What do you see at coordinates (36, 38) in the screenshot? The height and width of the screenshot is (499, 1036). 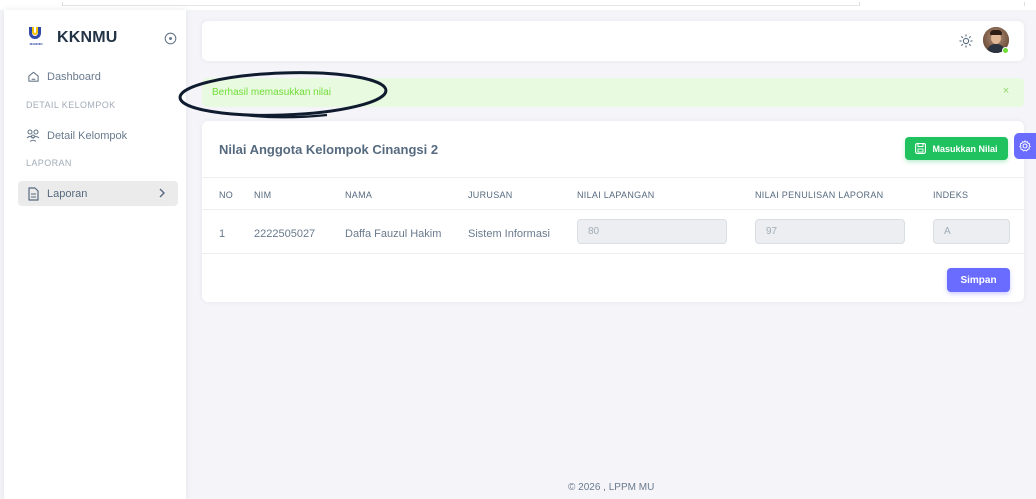 I see `brand-logo: MANDIRI` at bounding box center [36, 38].